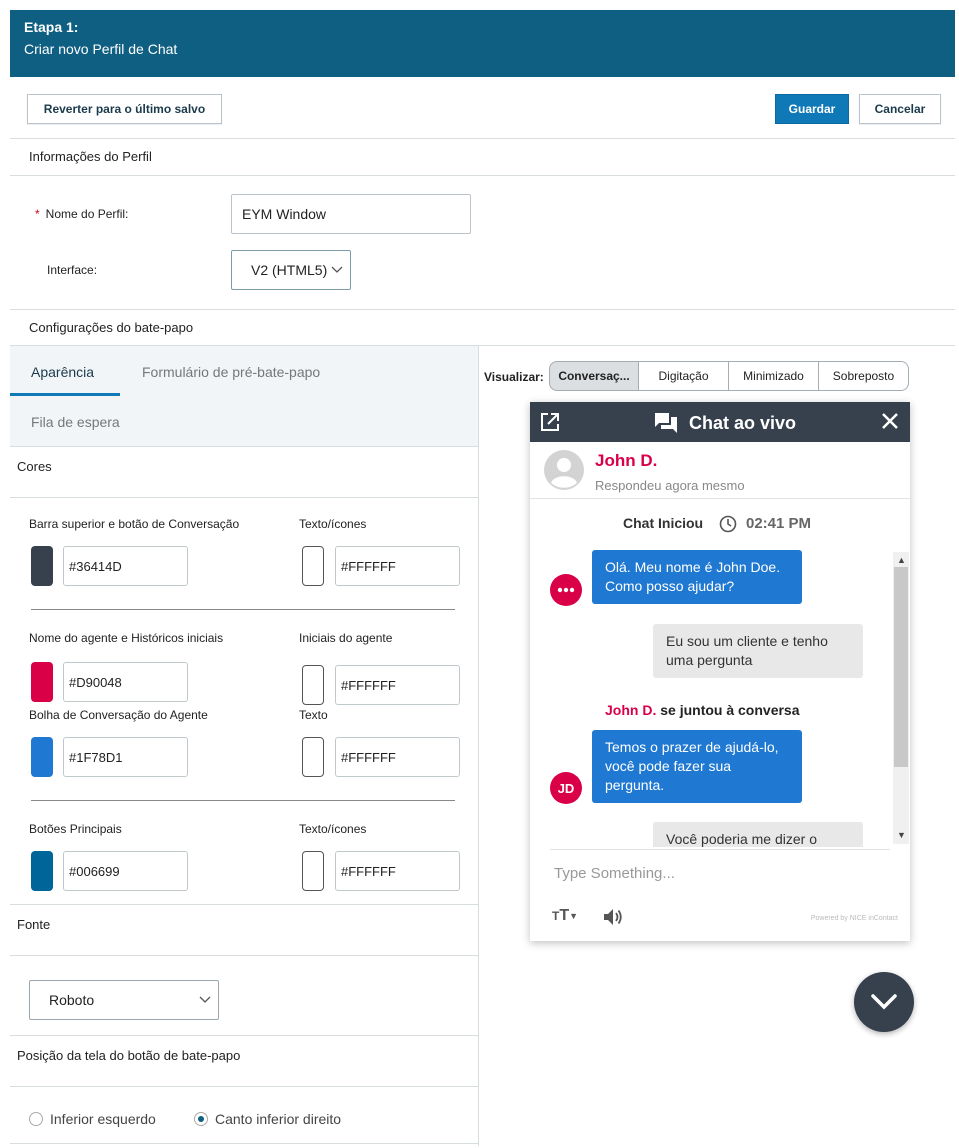  I want to click on radio-bottom-right, so click(201, 1119).